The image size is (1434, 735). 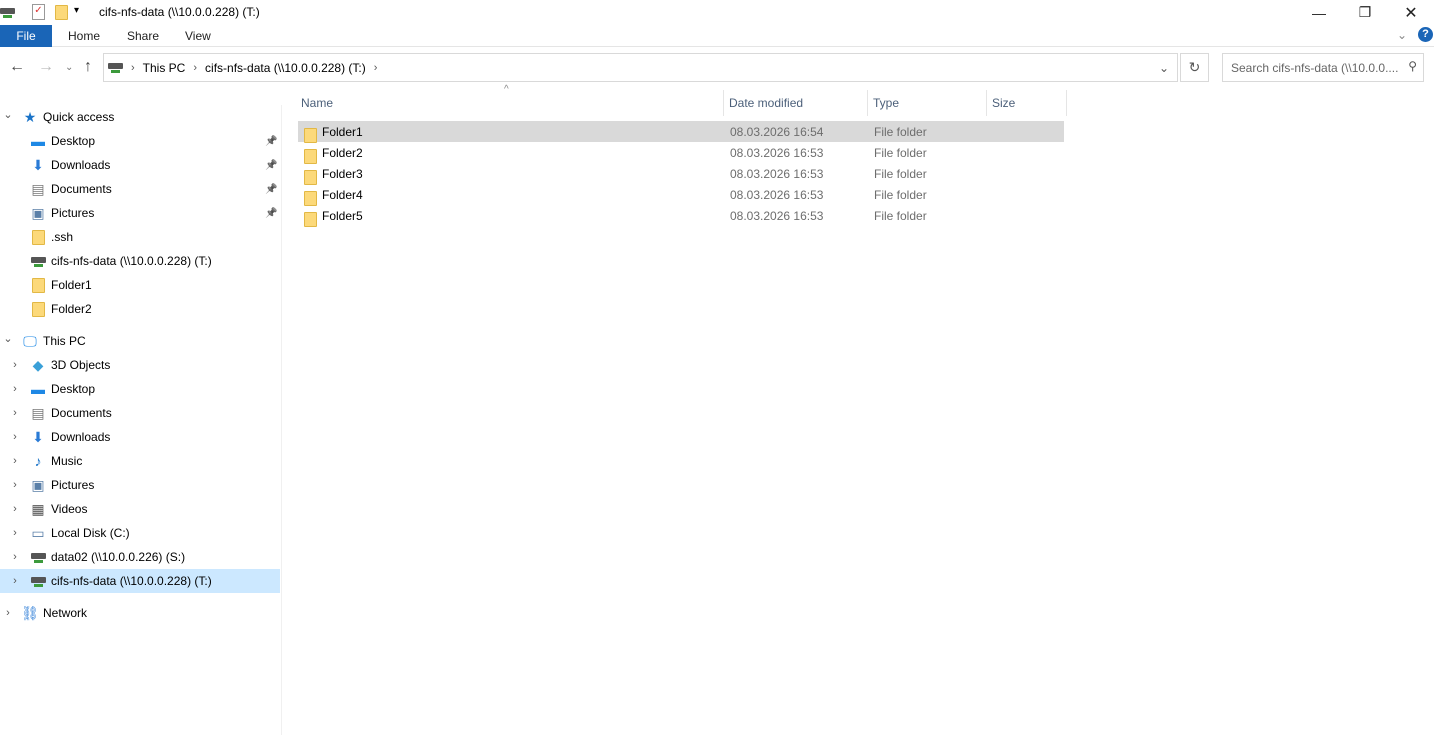 What do you see at coordinates (140, 613) in the screenshot?
I see `sidebar-item: › ⛓ Network` at bounding box center [140, 613].